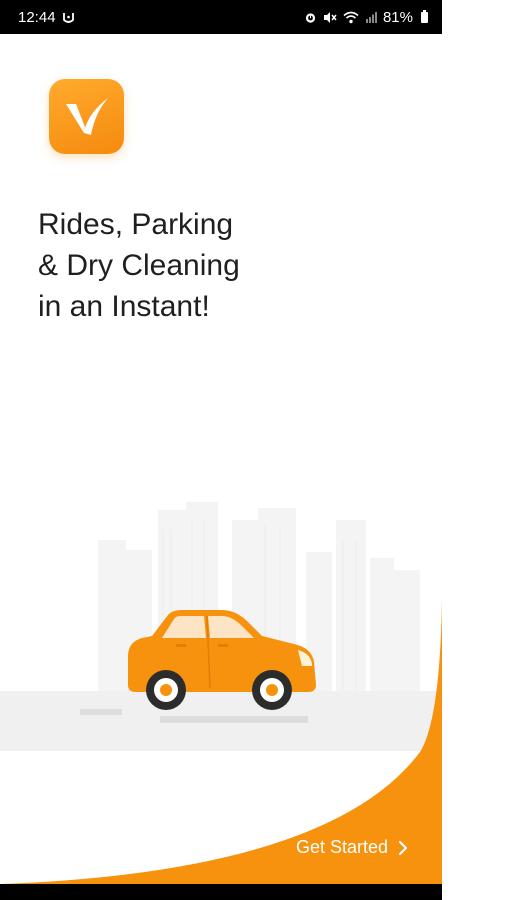 This screenshot has height=900, width=507. What do you see at coordinates (124, 306) in the screenshot?
I see `headline-line-3: in an Instant!` at bounding box center [124, 306].